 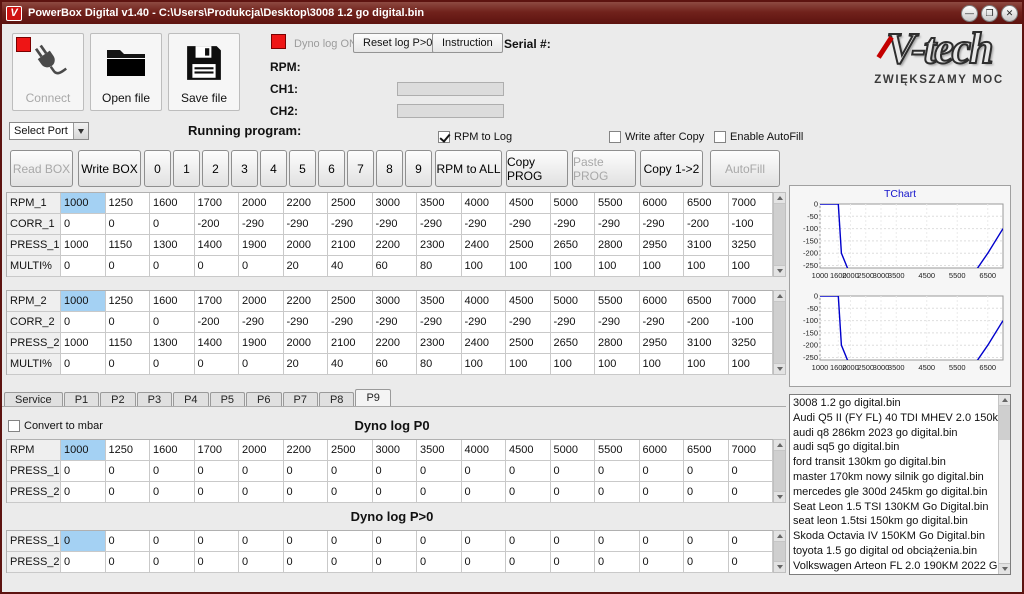 I want to click on write-after-copy-checkbox: Write after Copy, so click(x=656, y=137).